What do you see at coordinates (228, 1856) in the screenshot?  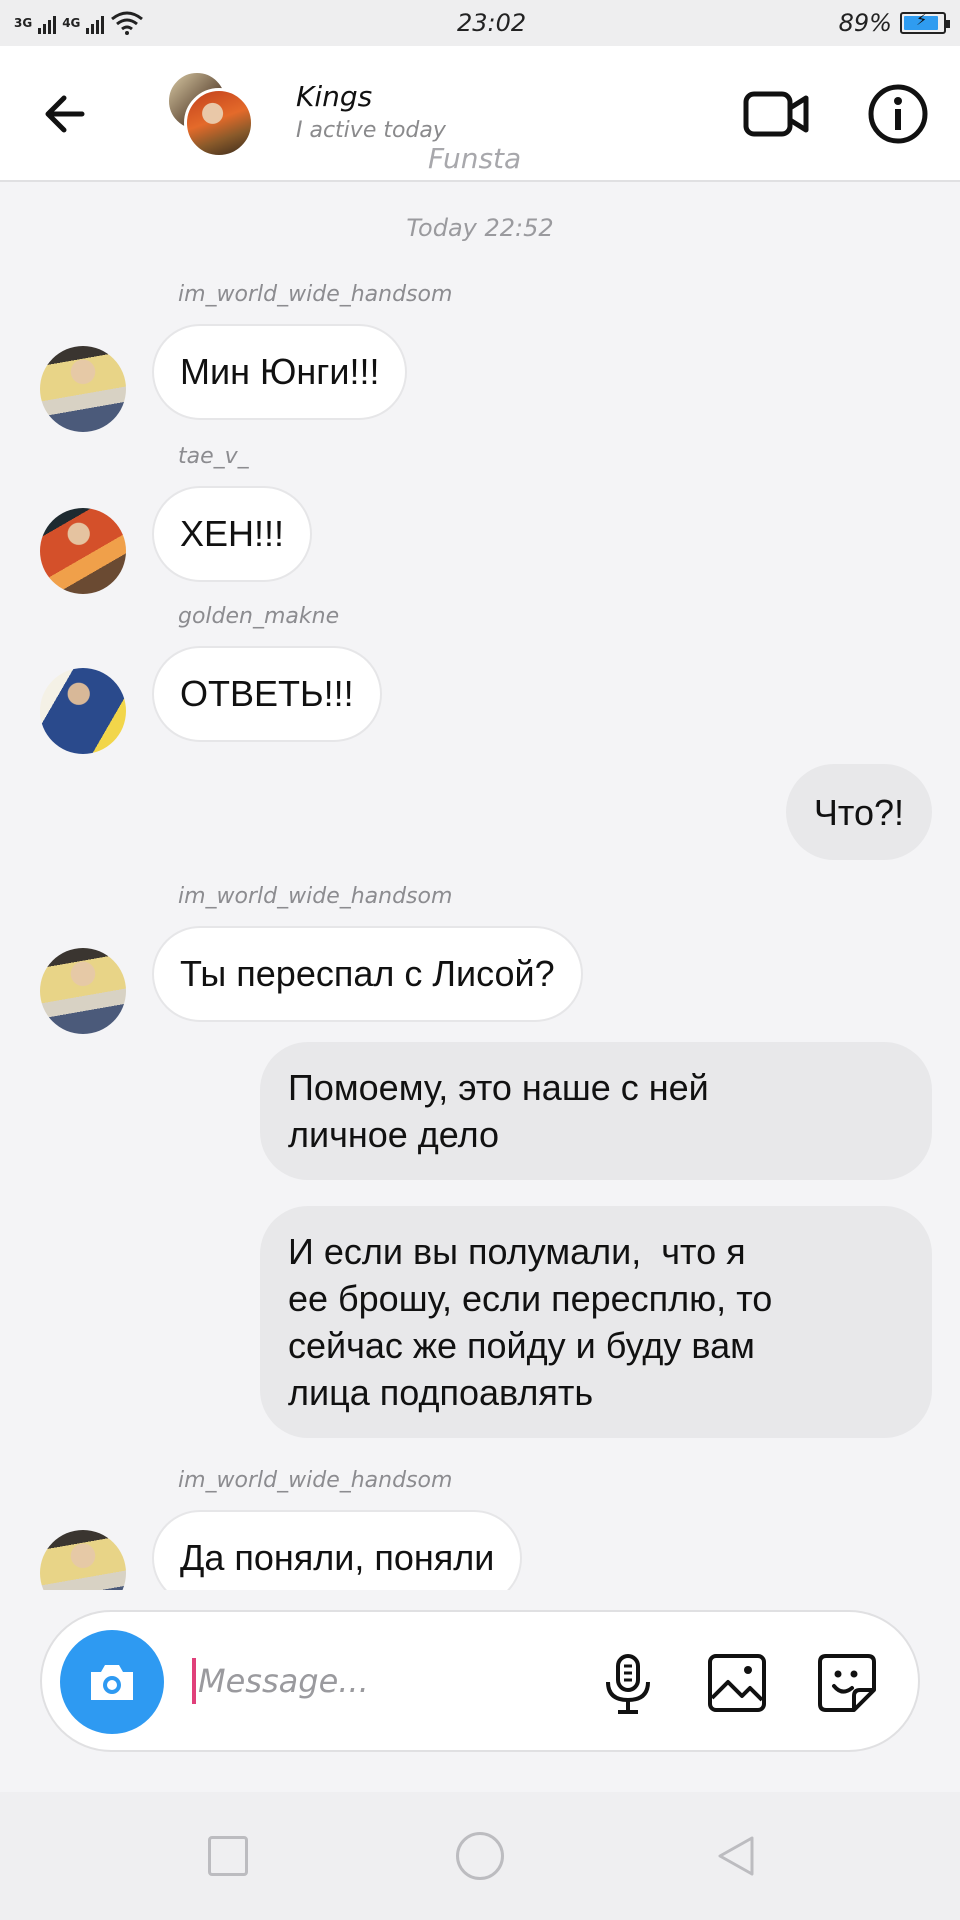 I see `recent-apps-icon` at bounding box center [228, 1856].